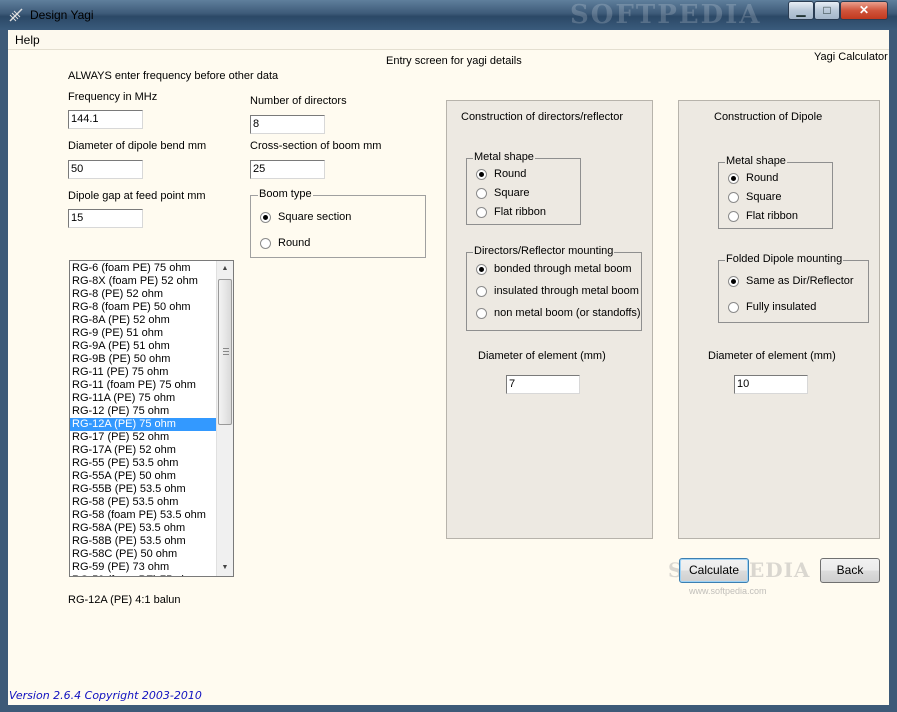 The image size is (897, 712). Describe the element at coordinates (143, 489) in the screenshot. I see `cable-list-item: RG-55B (PE) 53.5 ohm` at that location.